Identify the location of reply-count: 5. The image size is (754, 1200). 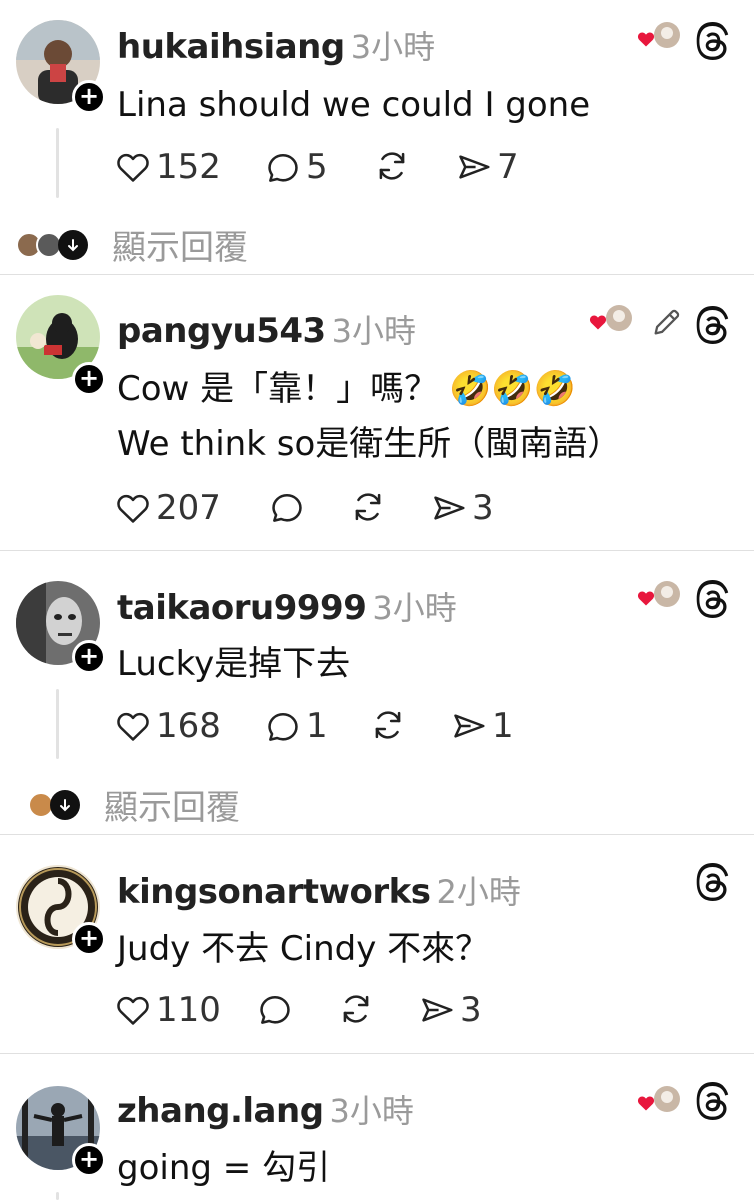
(317, 167).